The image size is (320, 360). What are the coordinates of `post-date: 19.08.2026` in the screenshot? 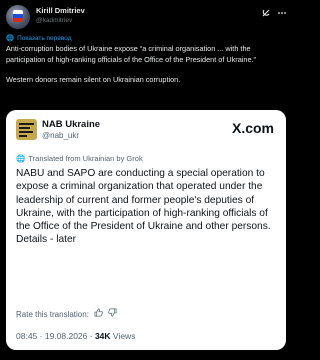 It's located at (66, 336).